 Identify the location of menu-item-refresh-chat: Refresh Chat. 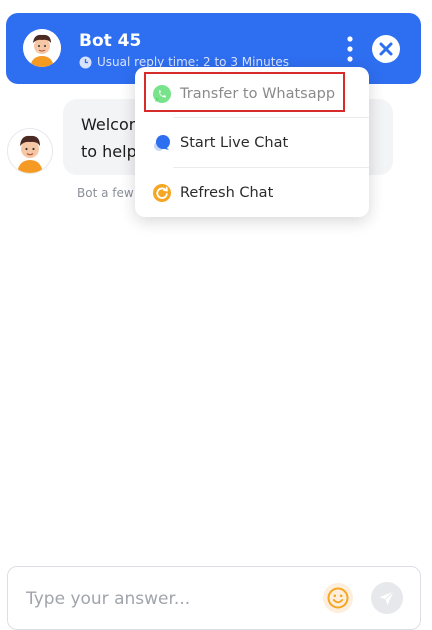
(252, 193).